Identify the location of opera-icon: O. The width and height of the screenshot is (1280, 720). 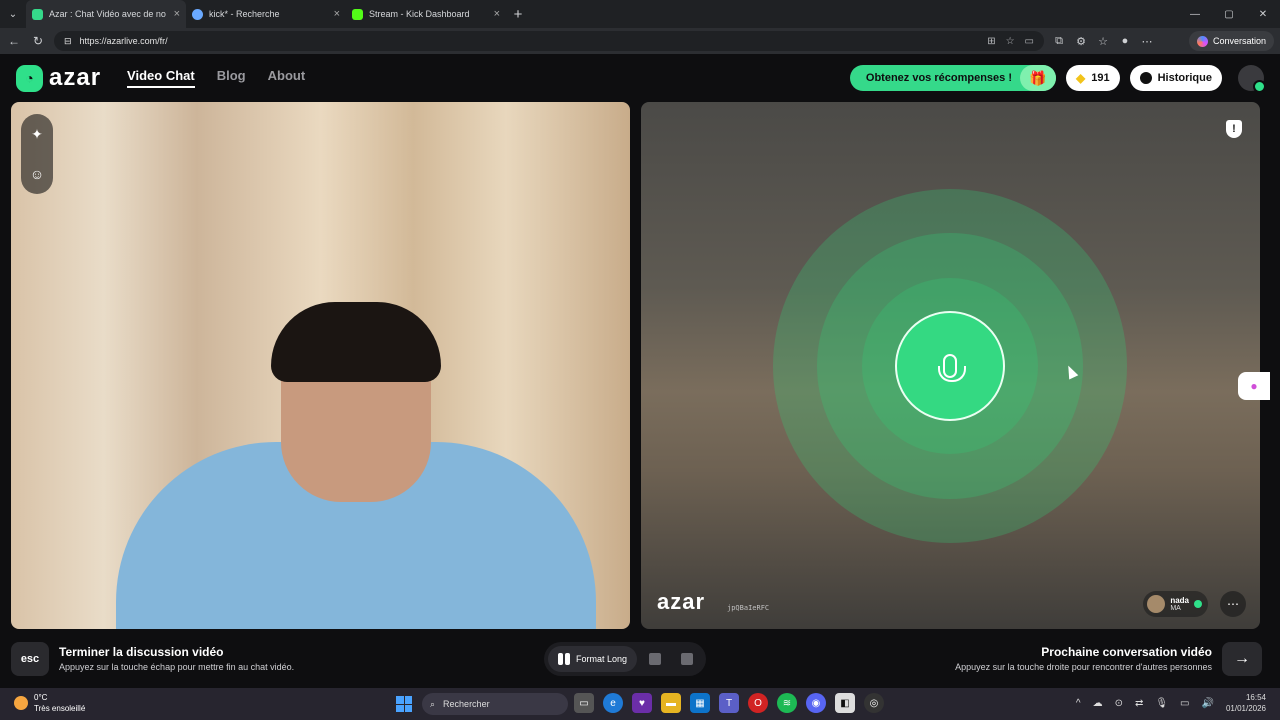
(758, 703).